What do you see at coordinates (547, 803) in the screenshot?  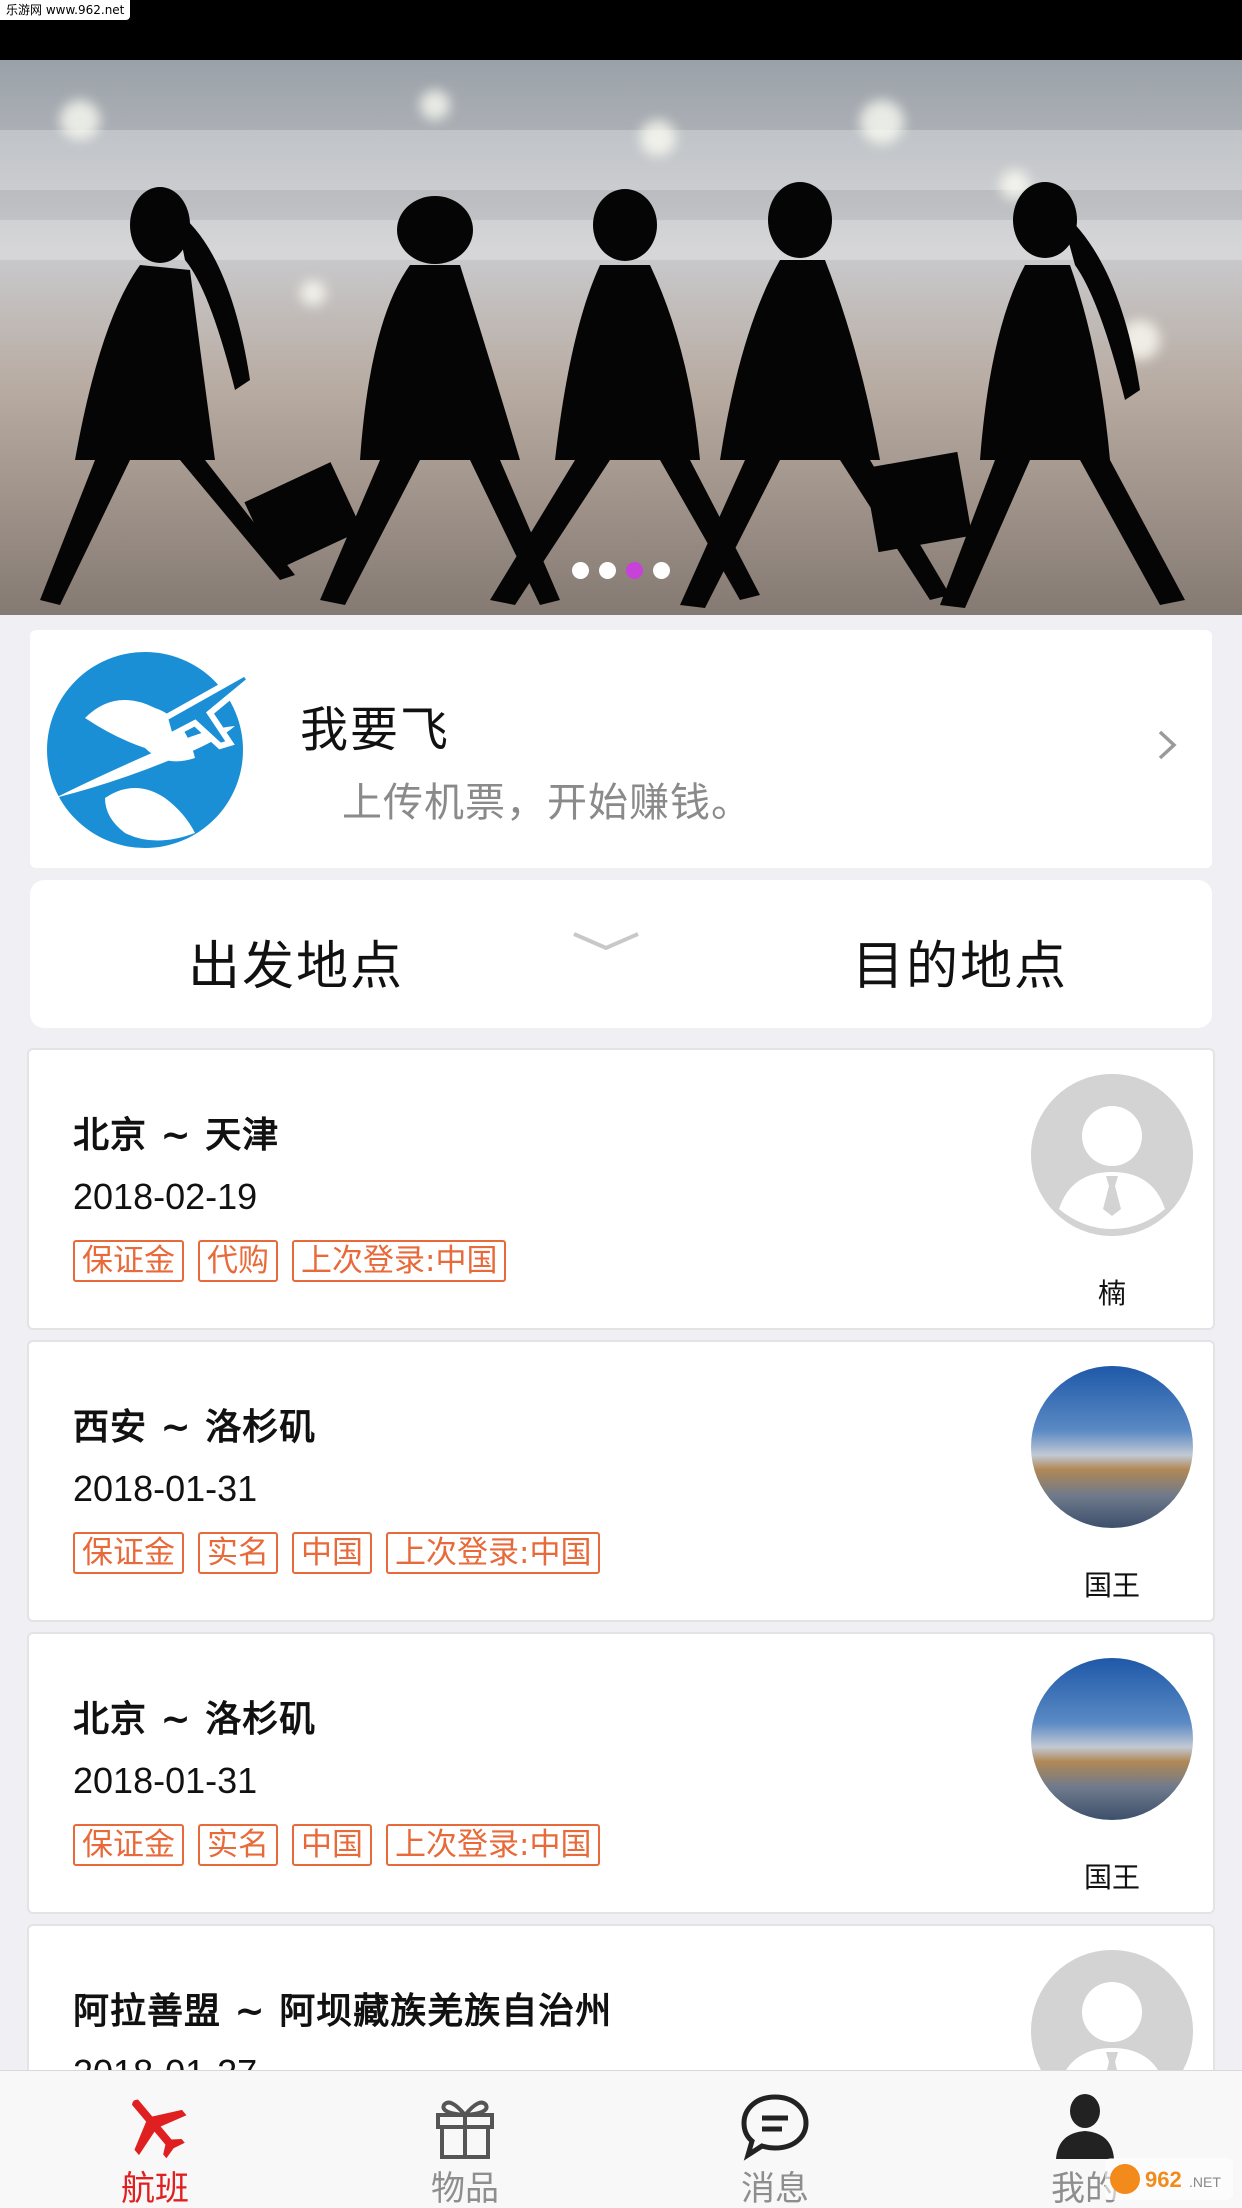 I see `fly-card-subtitle: 上传机票，开始赚钱。` at bounding box center [547, 803].